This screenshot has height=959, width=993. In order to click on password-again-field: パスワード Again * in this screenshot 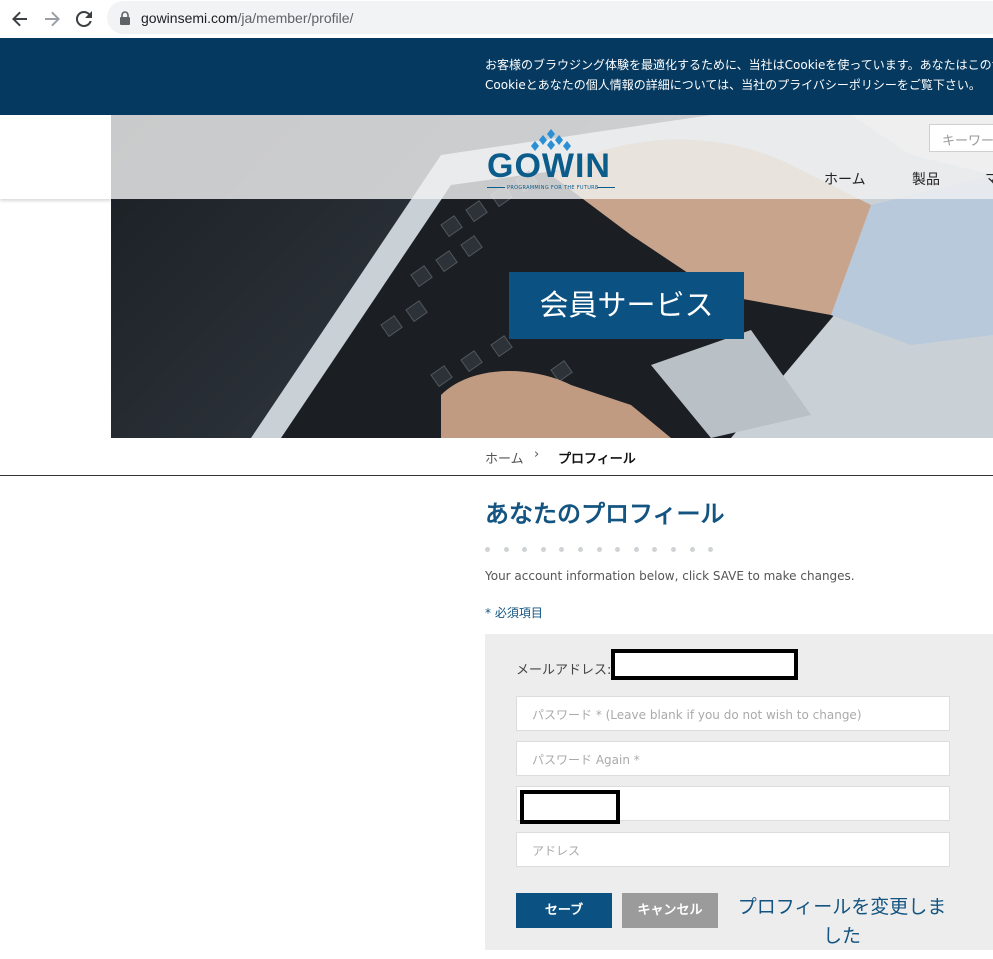, I will do `click(733, 758)`.